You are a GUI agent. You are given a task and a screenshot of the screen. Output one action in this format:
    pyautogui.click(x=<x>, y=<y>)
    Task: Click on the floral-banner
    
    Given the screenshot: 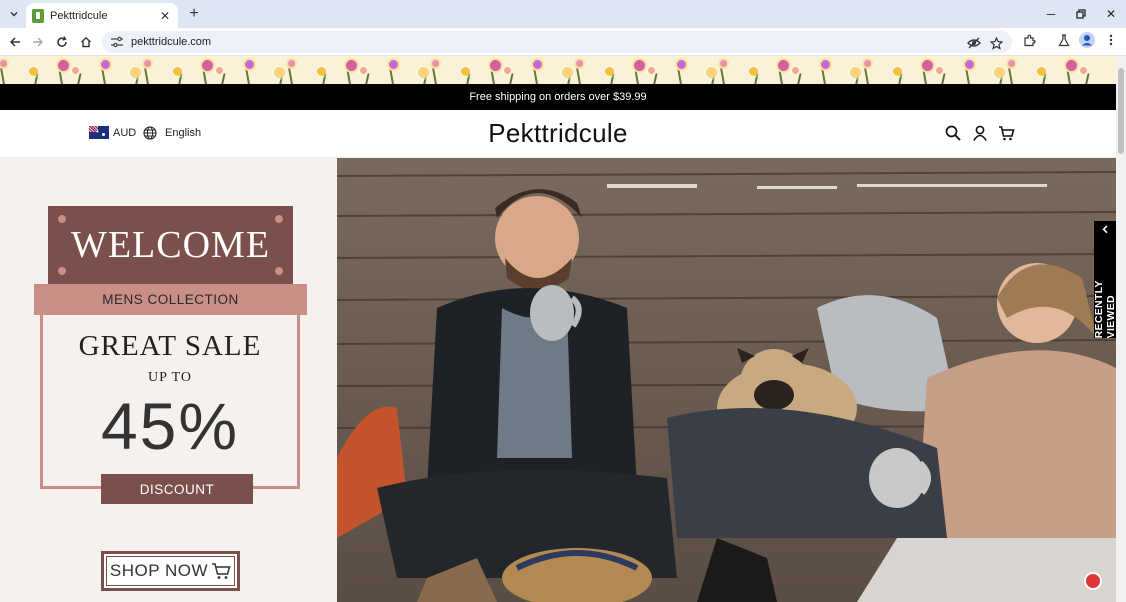 What is the action you would take?
    pyautogui.click(x=558, y=70)
    